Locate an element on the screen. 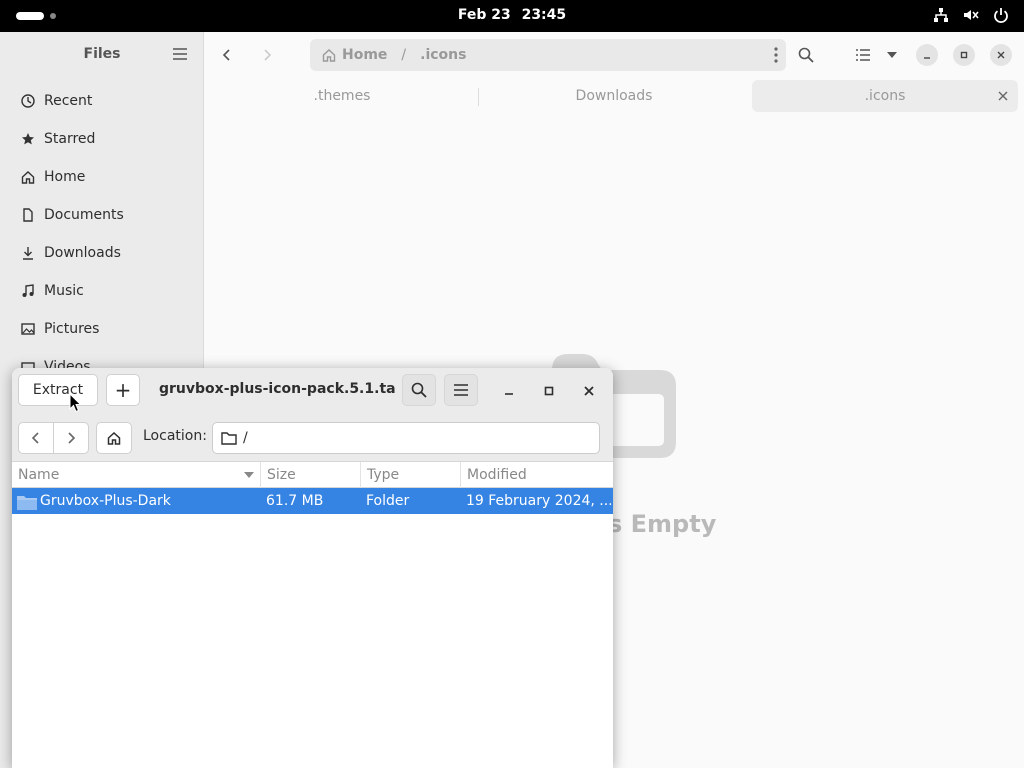 The height and width of the screenshot is (768, 1024). tab-bar: .themes Downloads .icons is located at coordinates (614, 96).